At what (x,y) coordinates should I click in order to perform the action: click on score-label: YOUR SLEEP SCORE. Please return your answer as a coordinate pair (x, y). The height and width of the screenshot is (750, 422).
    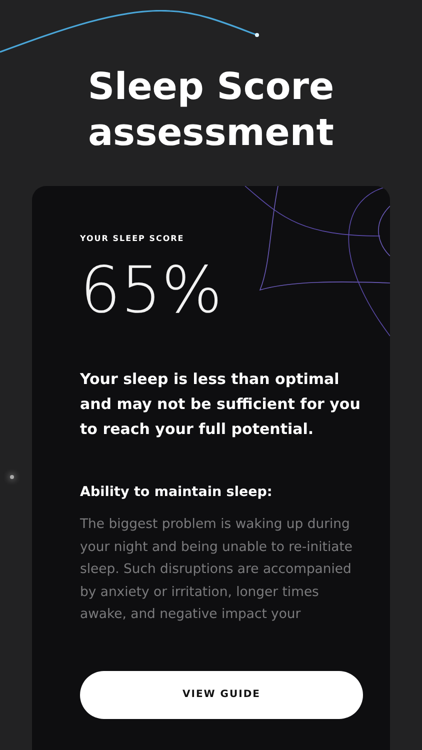
    Looking at the image, I should click on (133, 238).